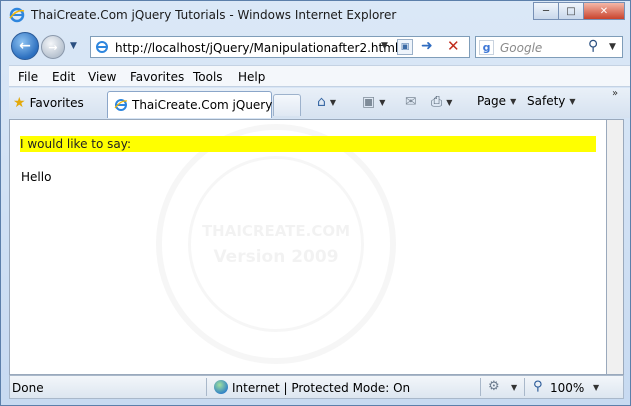  What do you see at coordinates (208, 77) in the screenshot?
I see `menu-tools: Tools` at bounding box center [208, 77].